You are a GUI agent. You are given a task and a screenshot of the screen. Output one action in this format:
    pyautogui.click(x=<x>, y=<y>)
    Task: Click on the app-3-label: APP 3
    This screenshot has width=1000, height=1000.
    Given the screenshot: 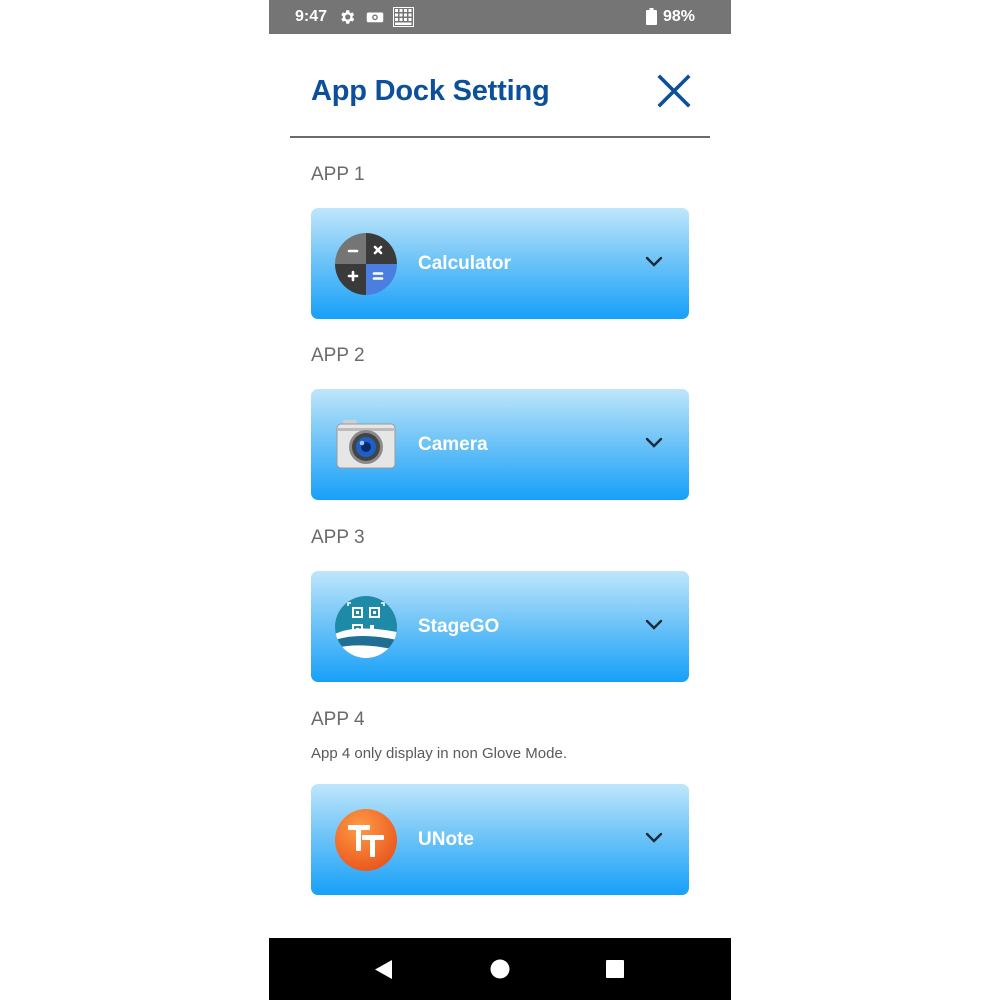 What is the action you would take?
    pyautogui.click(x=338, y=537)
    